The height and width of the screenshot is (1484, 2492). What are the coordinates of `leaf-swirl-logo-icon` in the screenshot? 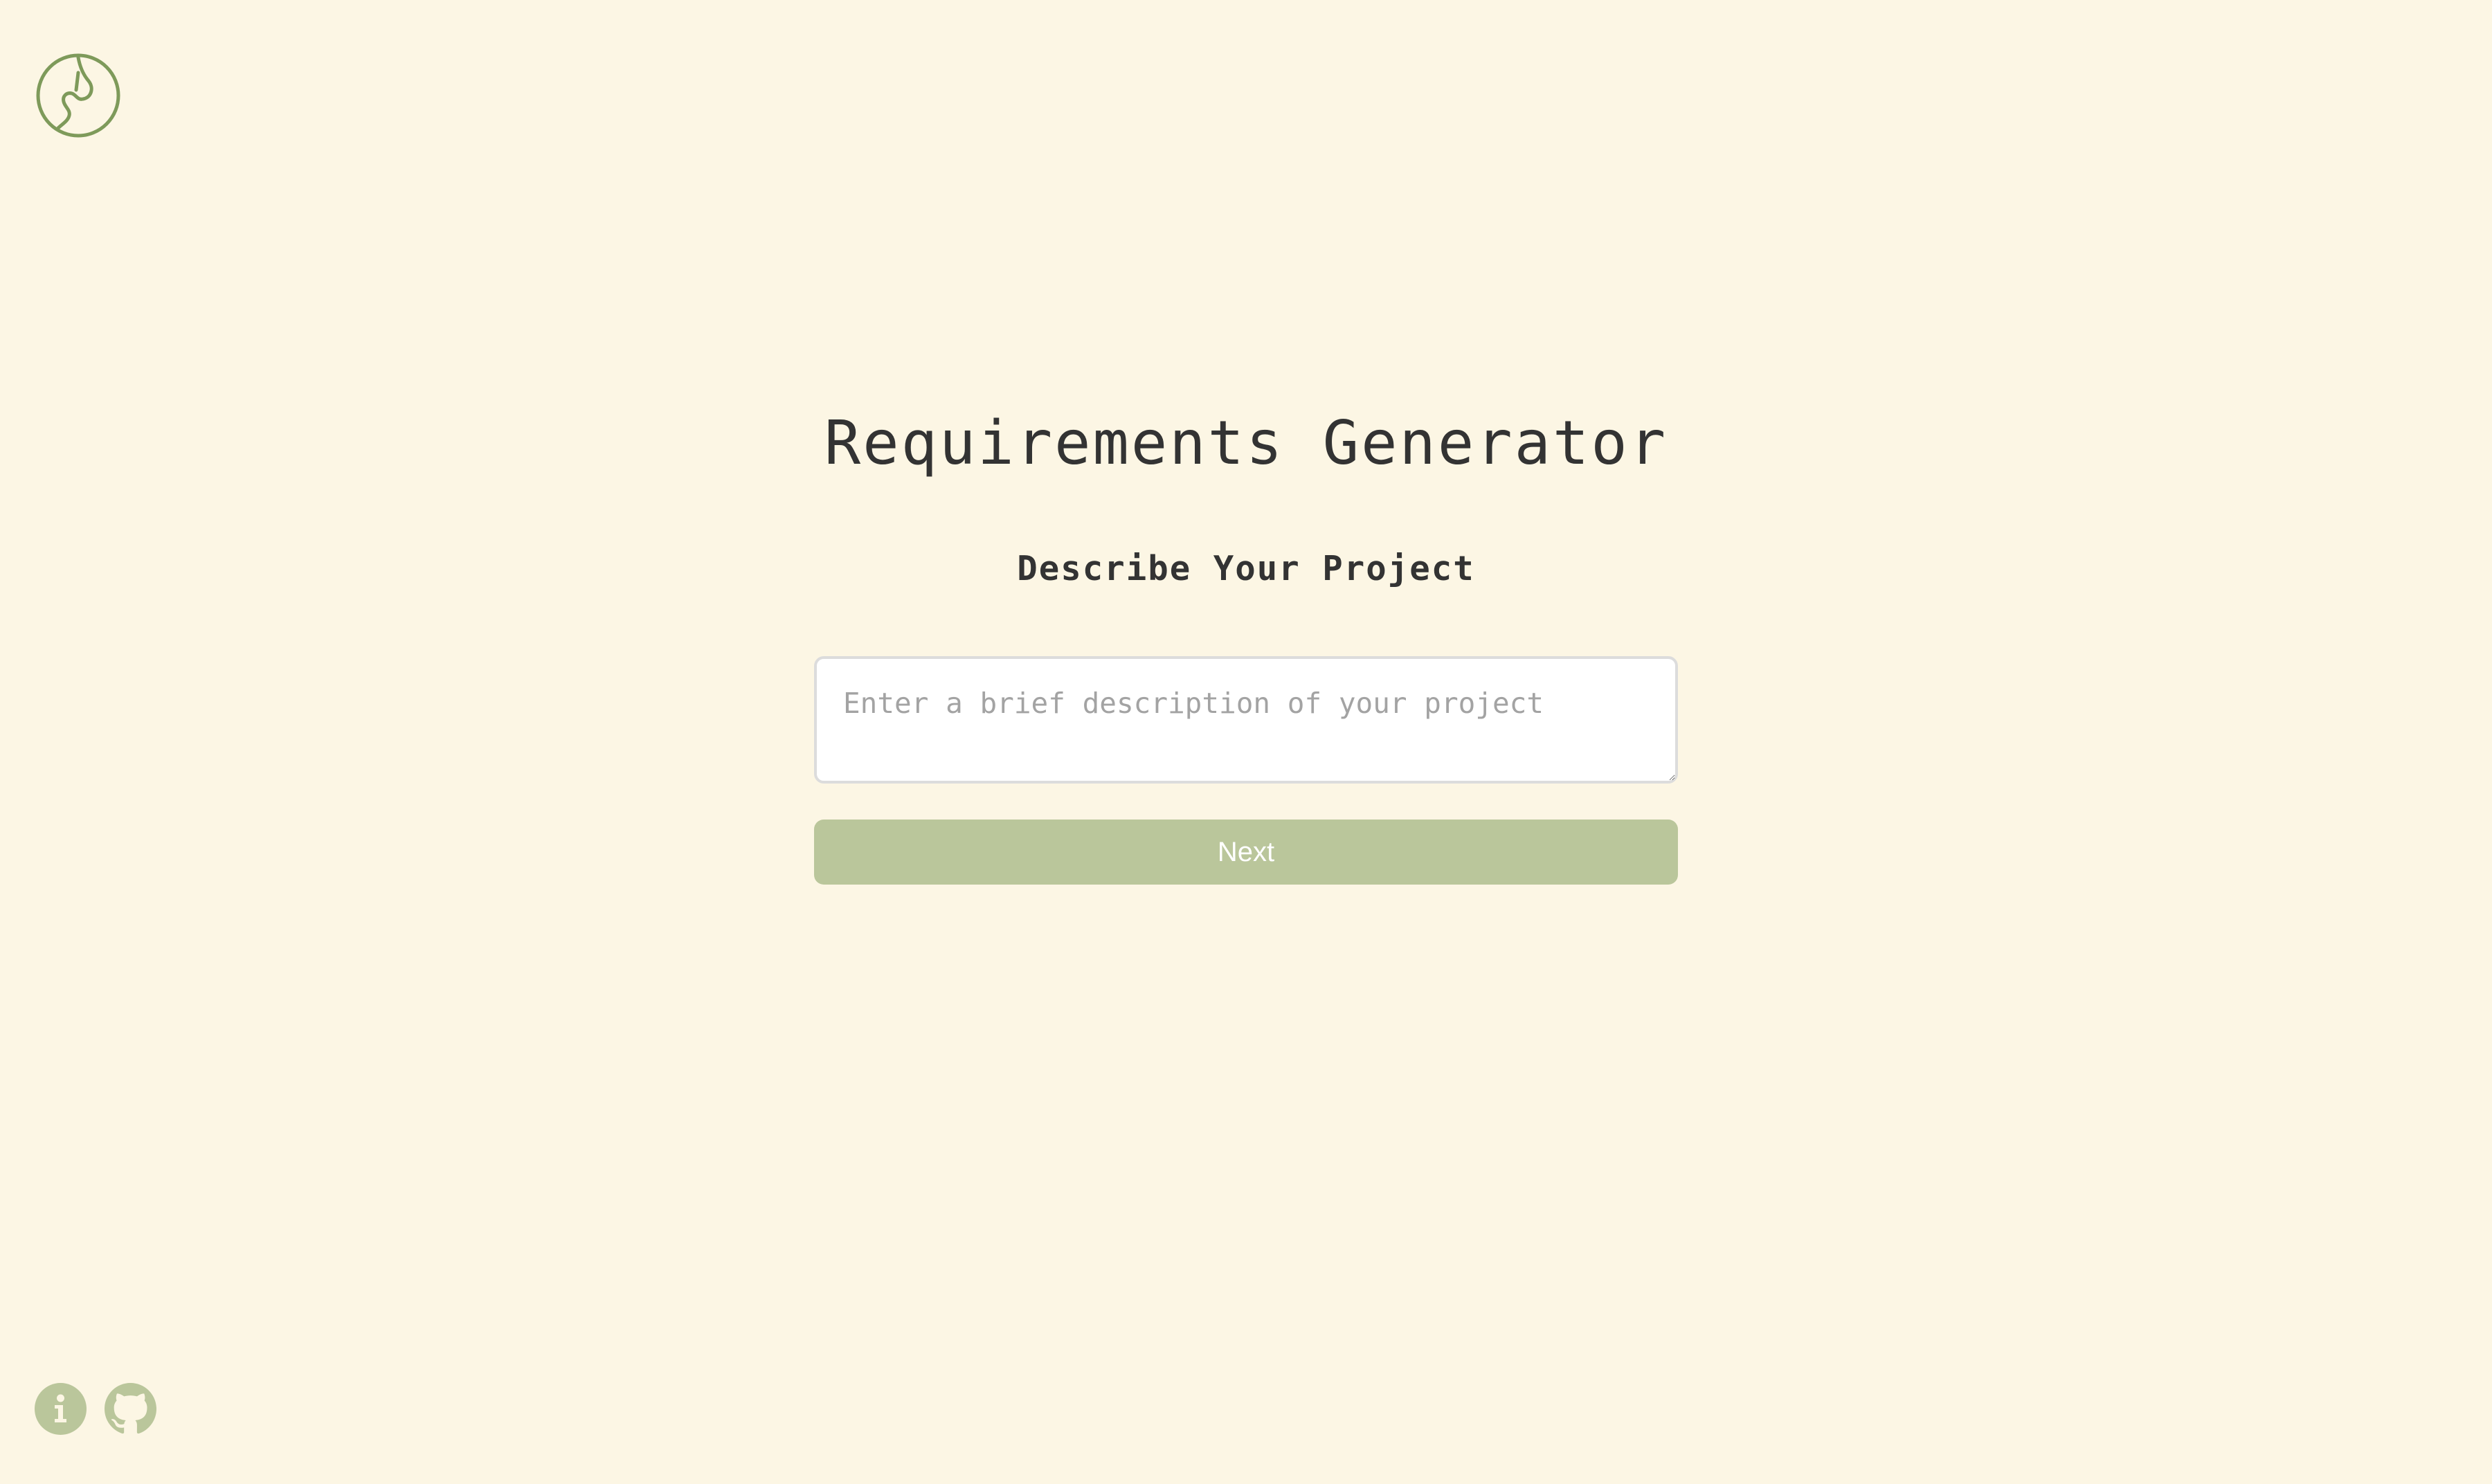 It's located at (78, 95).